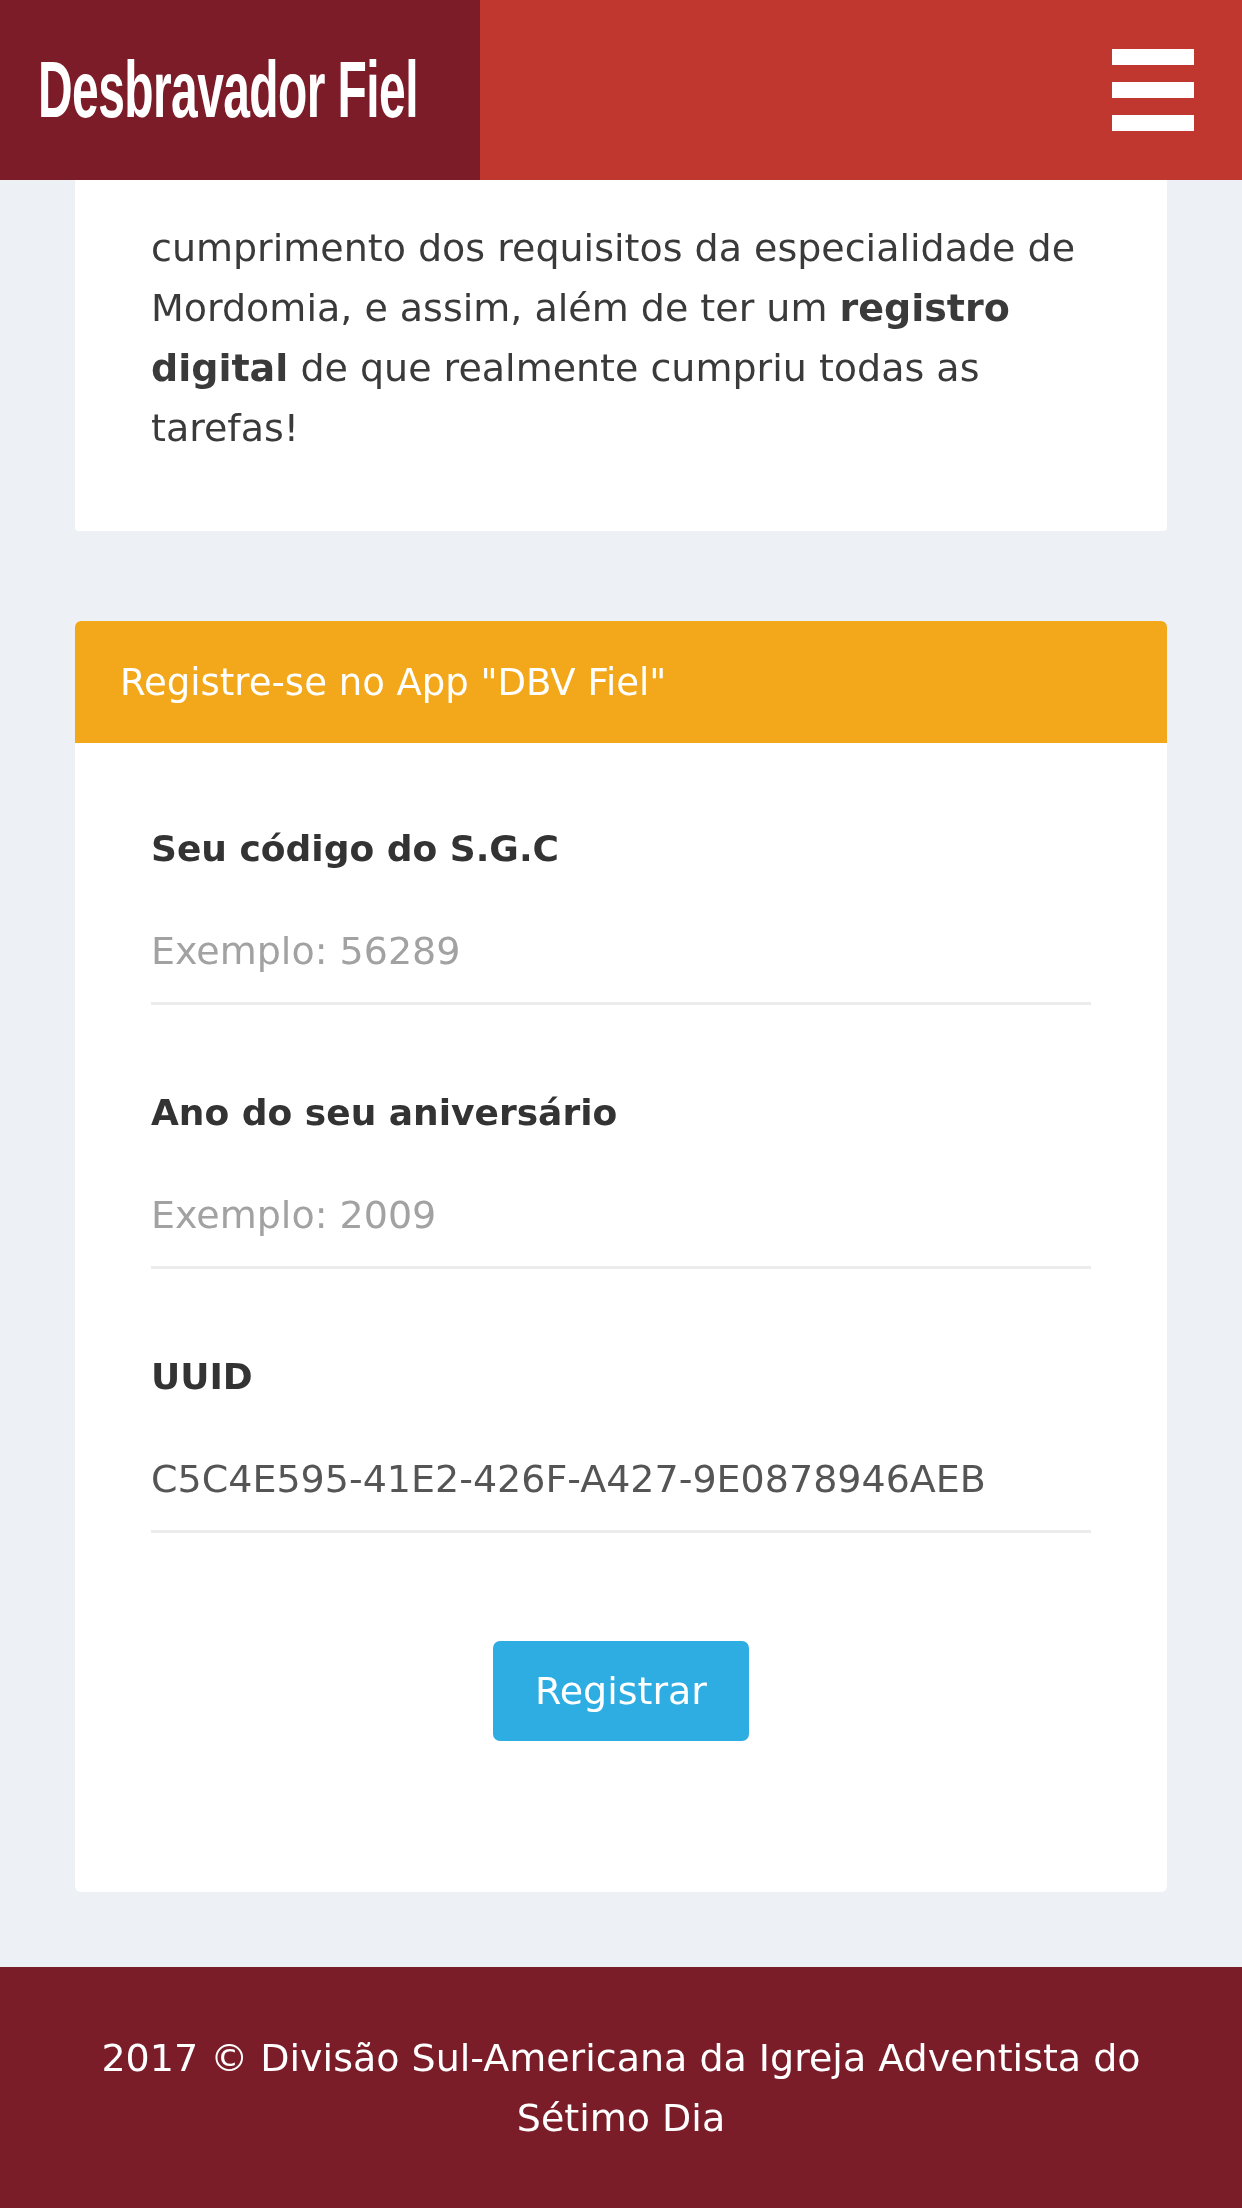 The height and width of the screenshot is (2208, 1242). What do you see at coordinates (202, 1377) in the screenshot?
I see `field-label: UUID` at bounding box center [202, 1377].